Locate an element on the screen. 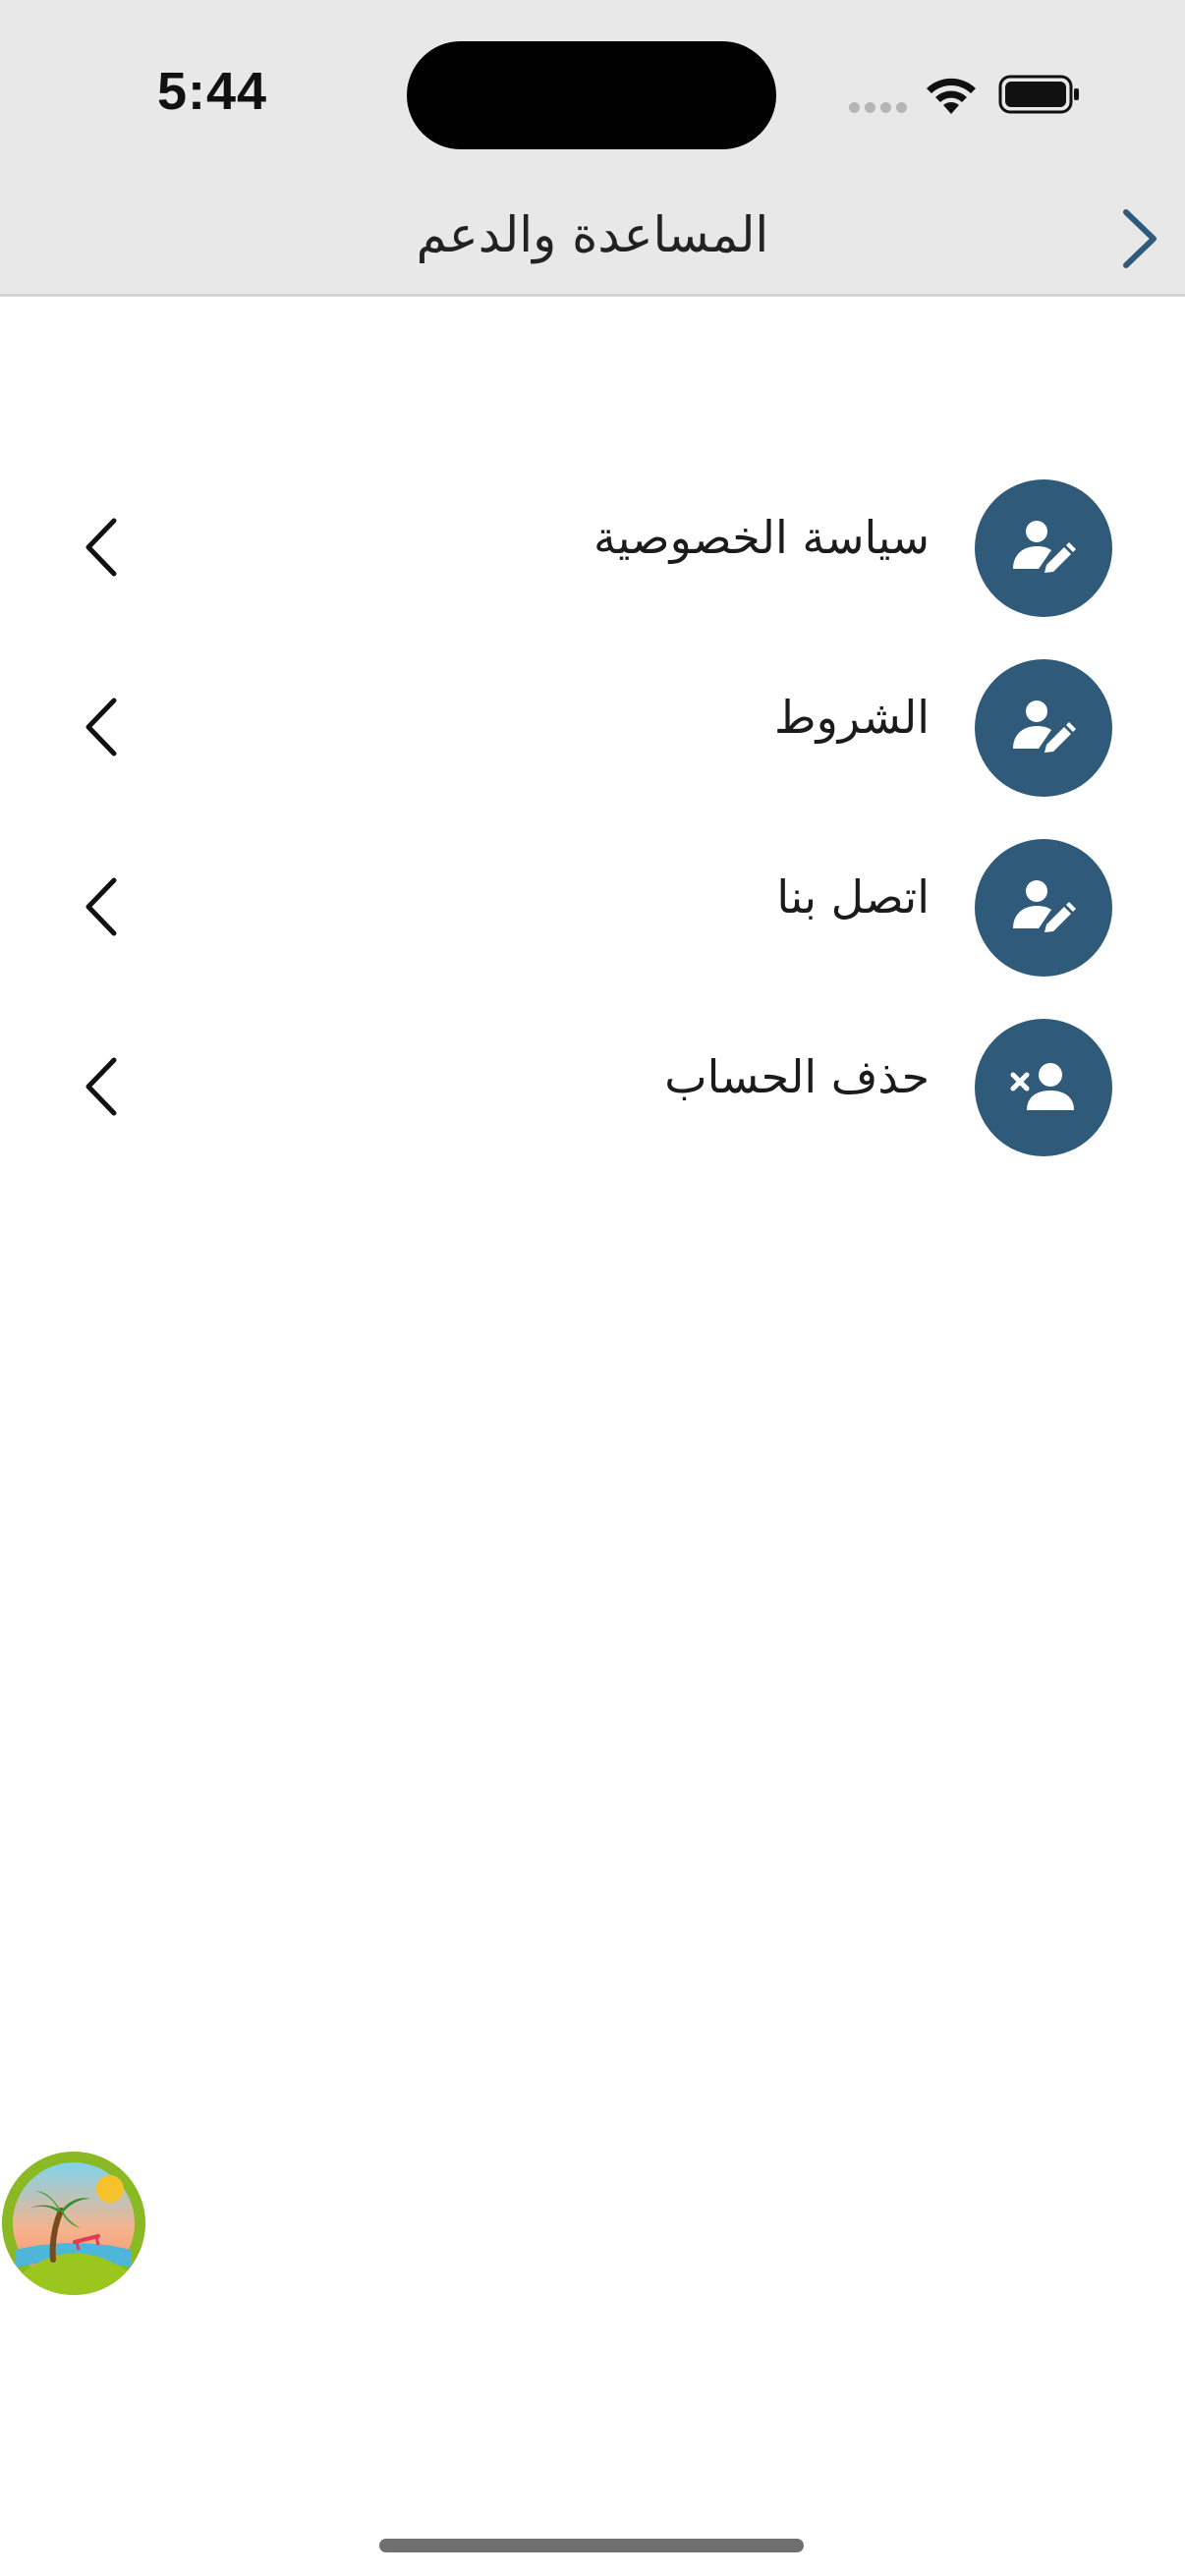 Image resolution: width=1185 pixels, height=2576 pixels. home-indicator is located at coordinates (592, 2545).